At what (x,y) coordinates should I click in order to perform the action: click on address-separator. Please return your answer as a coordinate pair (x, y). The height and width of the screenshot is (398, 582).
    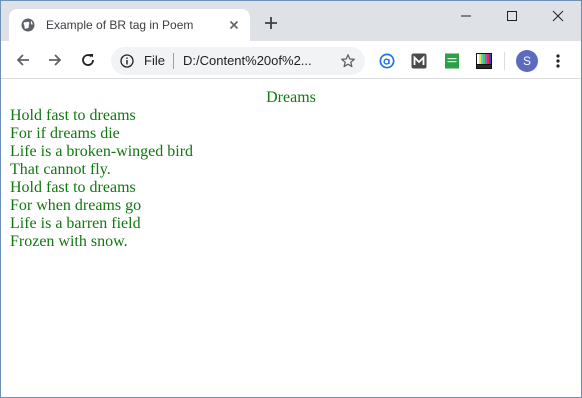
    Looking at the image, I should click on (173, 61).